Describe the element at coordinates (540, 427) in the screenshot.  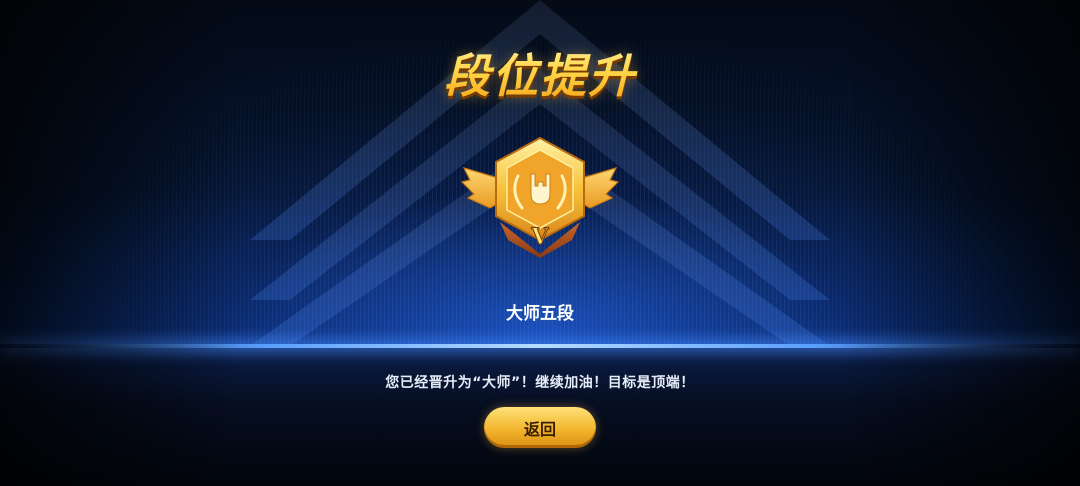
I see `back-button: 返回` at that location.